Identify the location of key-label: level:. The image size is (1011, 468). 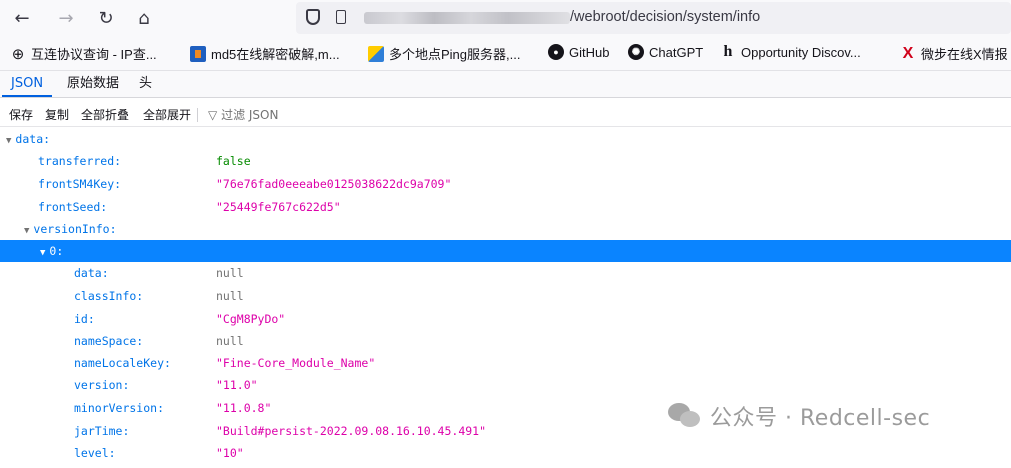
(95, 453).